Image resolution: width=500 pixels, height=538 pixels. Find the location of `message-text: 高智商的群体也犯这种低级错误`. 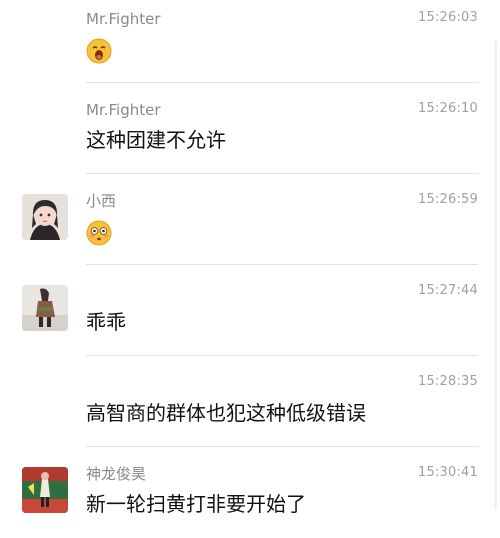

message-text: 高智商的群体也犯这种低级错误 is located at coordinates (226, 413).